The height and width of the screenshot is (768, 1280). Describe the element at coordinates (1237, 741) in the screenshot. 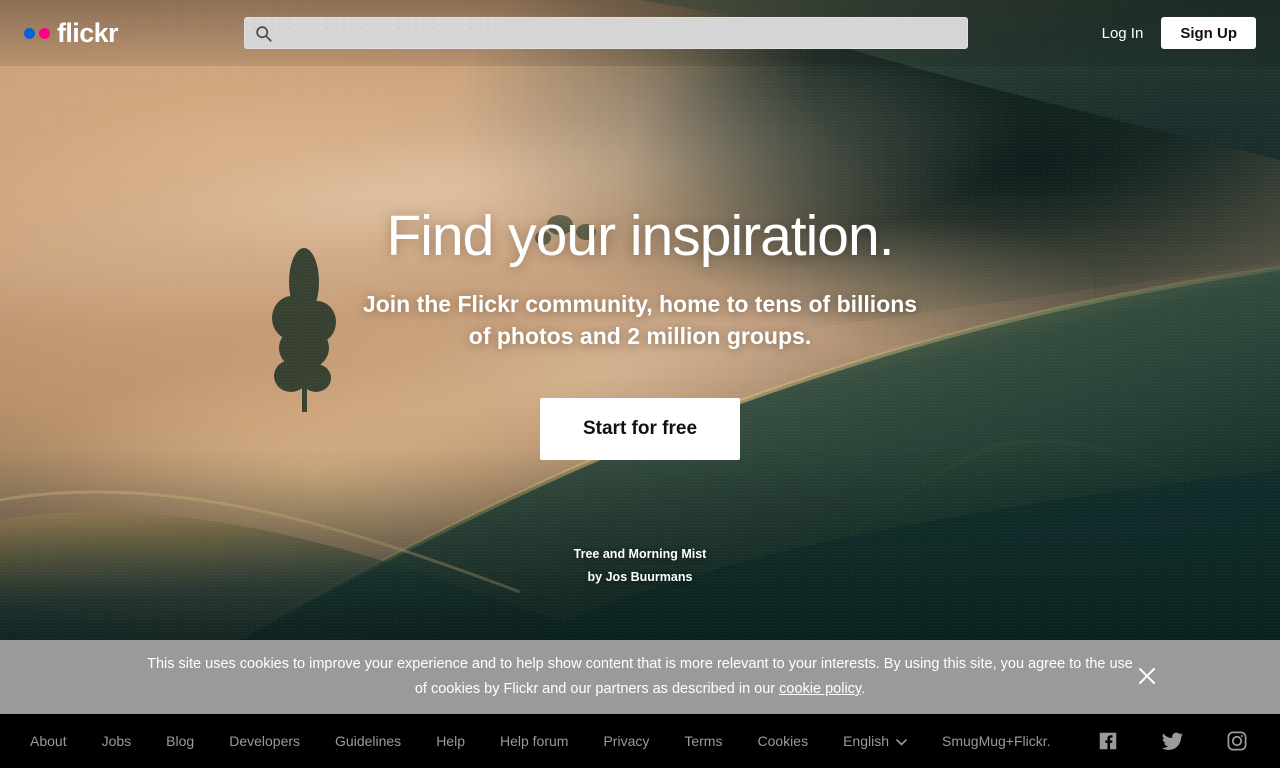

I see `instagram-icon` at that location.